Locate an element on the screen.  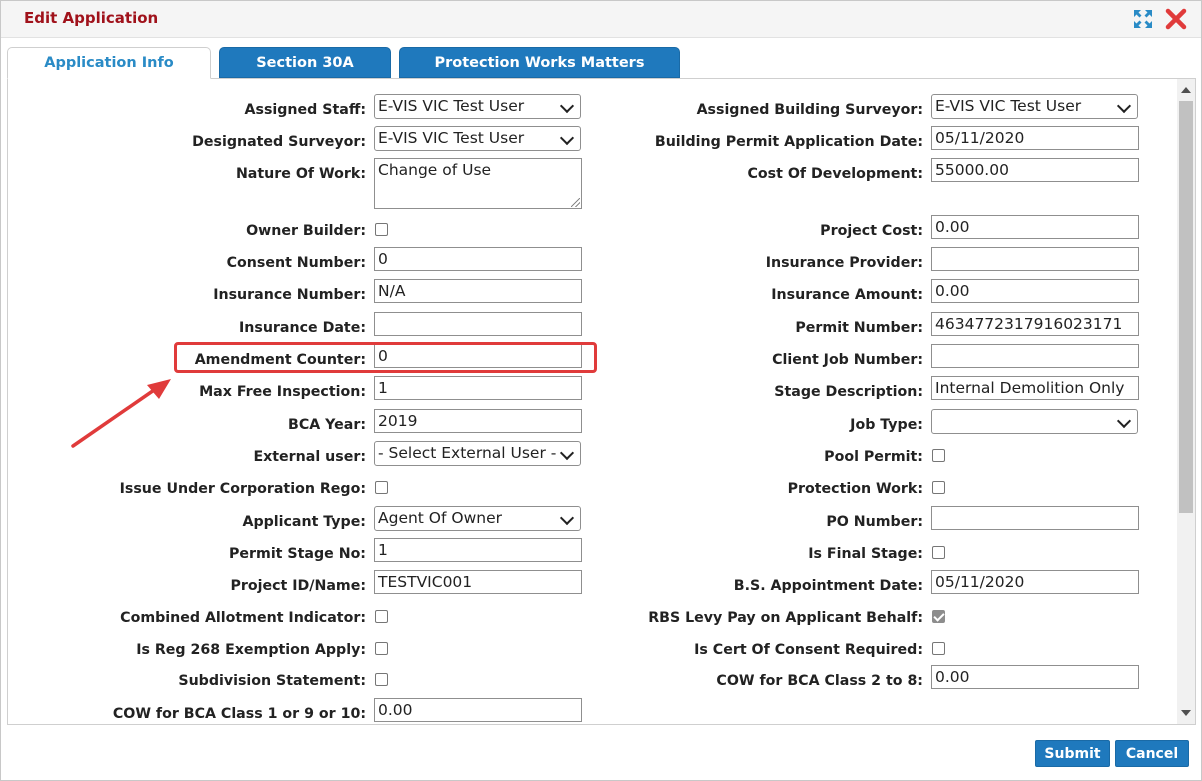
building-permit-application-date-label: Building Permit Application Date: is located at coordinates (788, 142).